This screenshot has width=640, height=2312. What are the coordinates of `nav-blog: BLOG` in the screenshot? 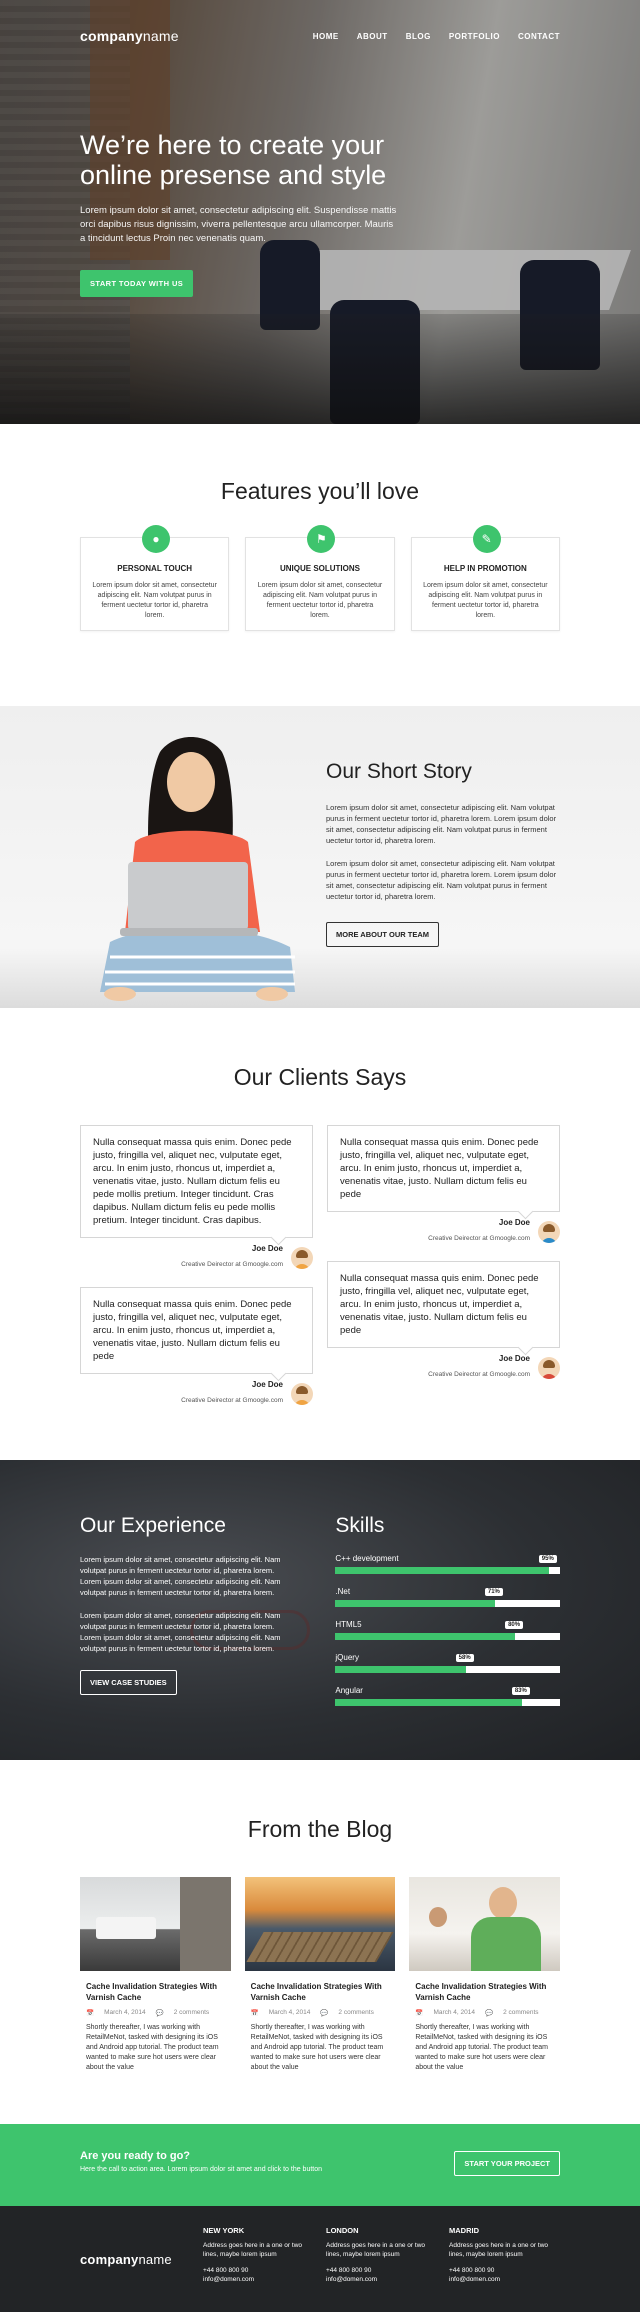 It's located at (418, 36).